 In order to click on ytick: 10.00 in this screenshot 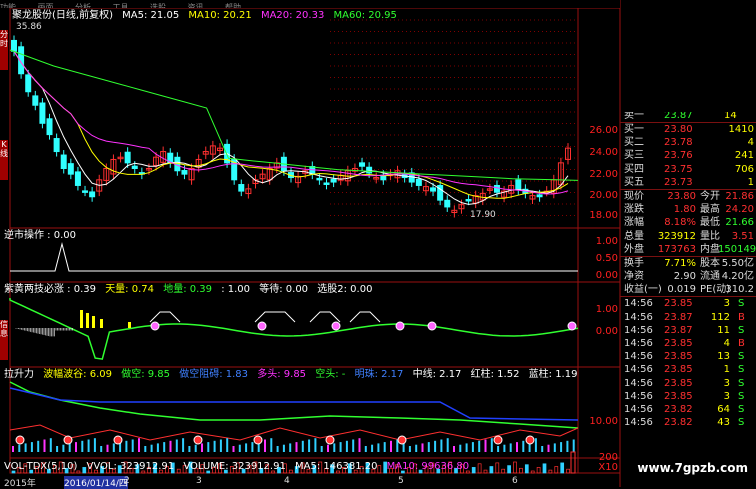, I will do `click(603, 421)`.